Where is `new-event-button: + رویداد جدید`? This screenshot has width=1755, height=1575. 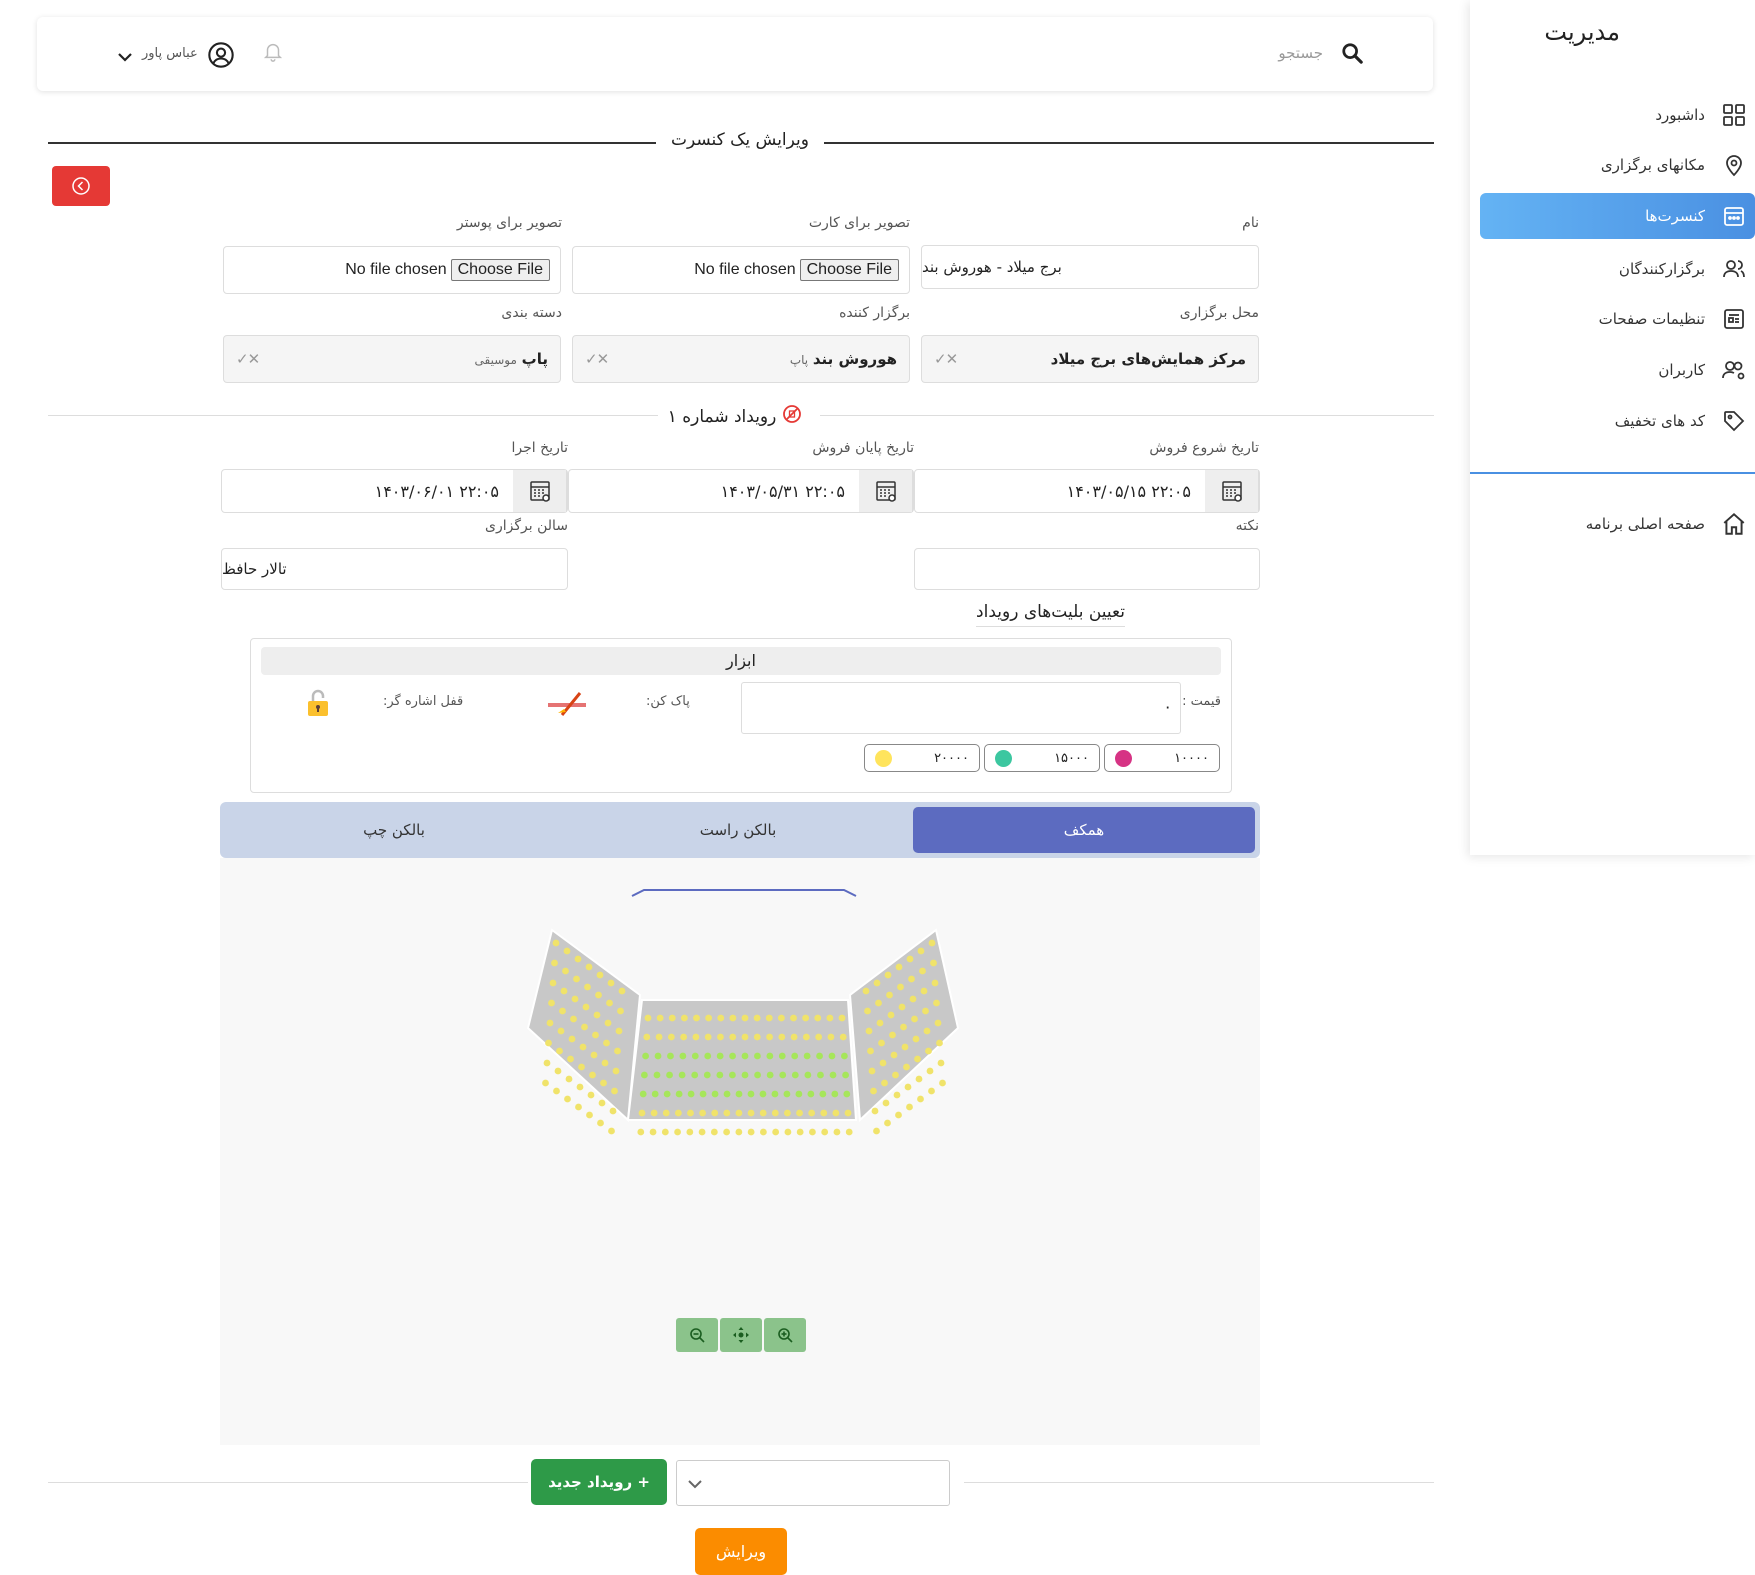
new-event-button: + رویداد جدید is located at coordinates (599, 1482).